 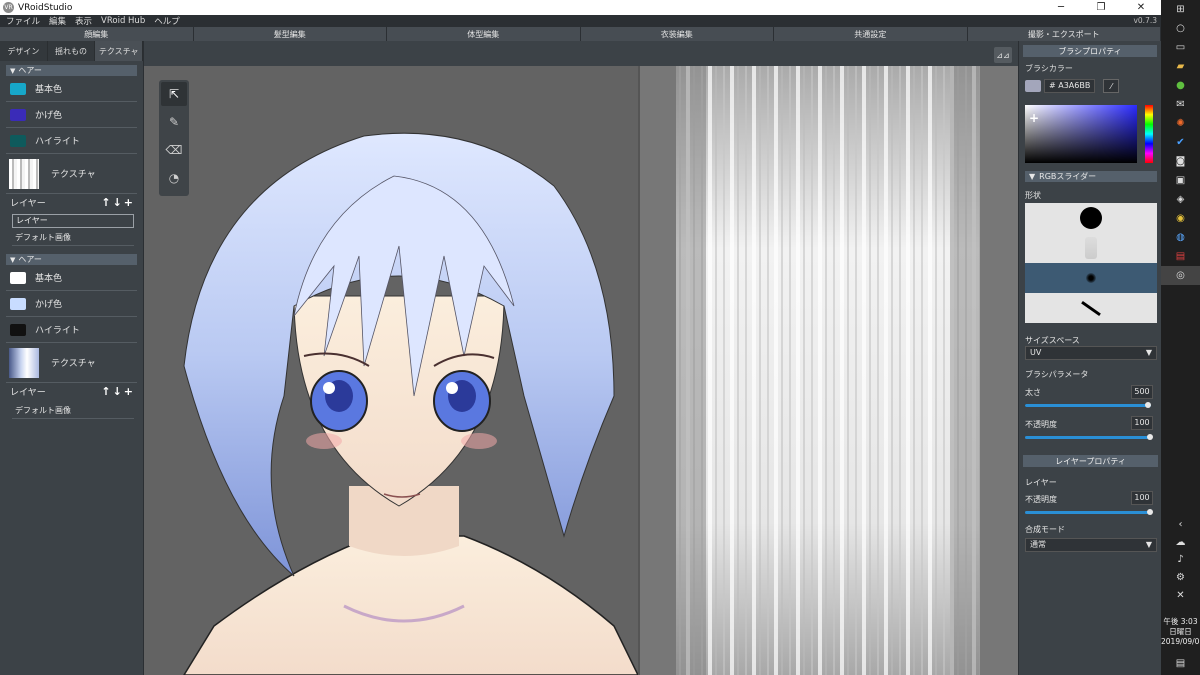 What do you see at coordinates (1180, 595) in the screenshot?
I see `network-icon: ✕` at bounding box center [1180, 595].